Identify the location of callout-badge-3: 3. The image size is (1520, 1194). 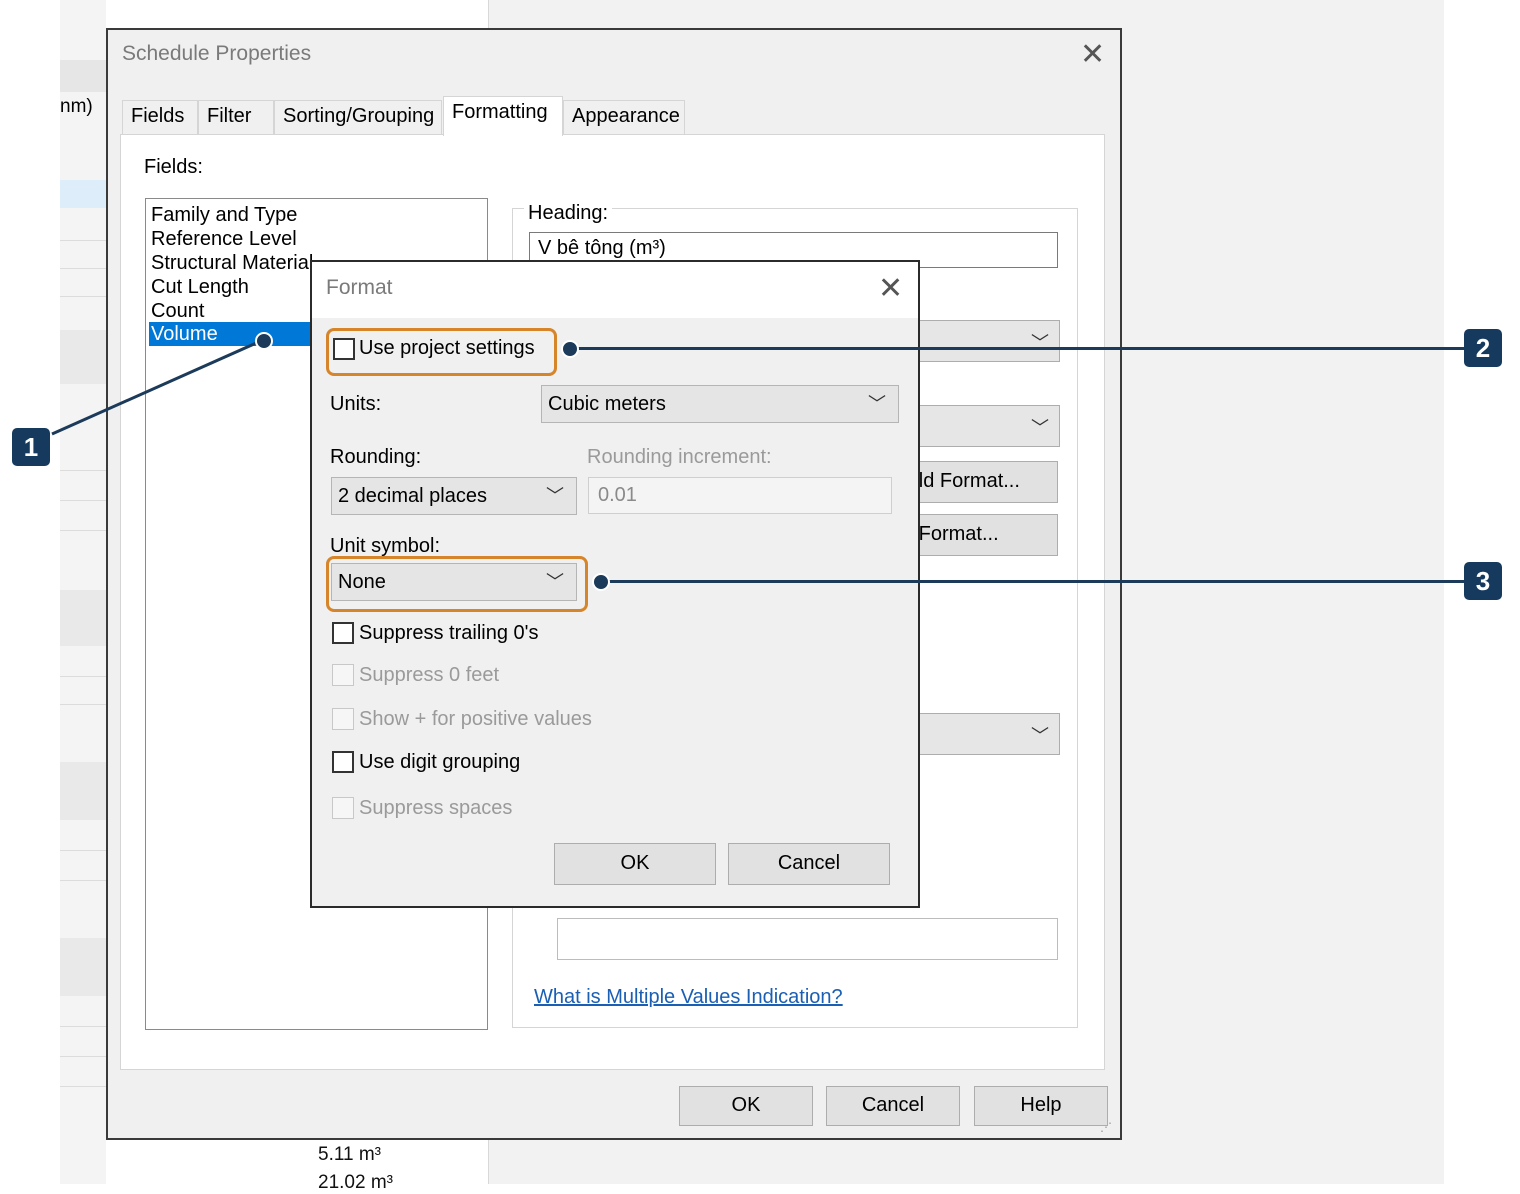
(1483, 581).